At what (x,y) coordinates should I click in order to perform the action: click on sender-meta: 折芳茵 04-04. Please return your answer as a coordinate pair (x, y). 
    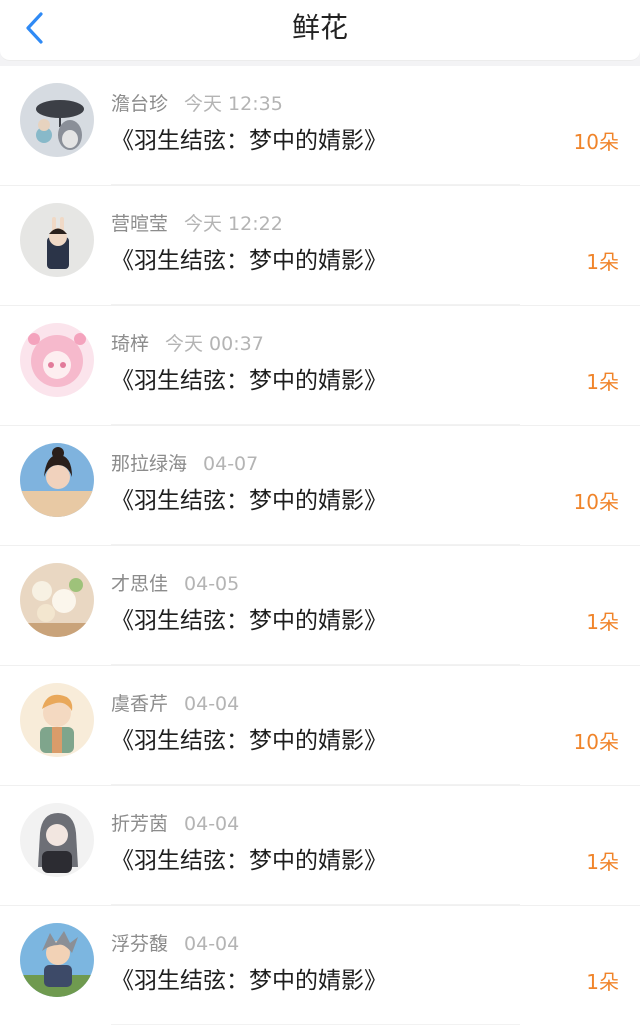
    Looking at the image, I should click on (175, 822).